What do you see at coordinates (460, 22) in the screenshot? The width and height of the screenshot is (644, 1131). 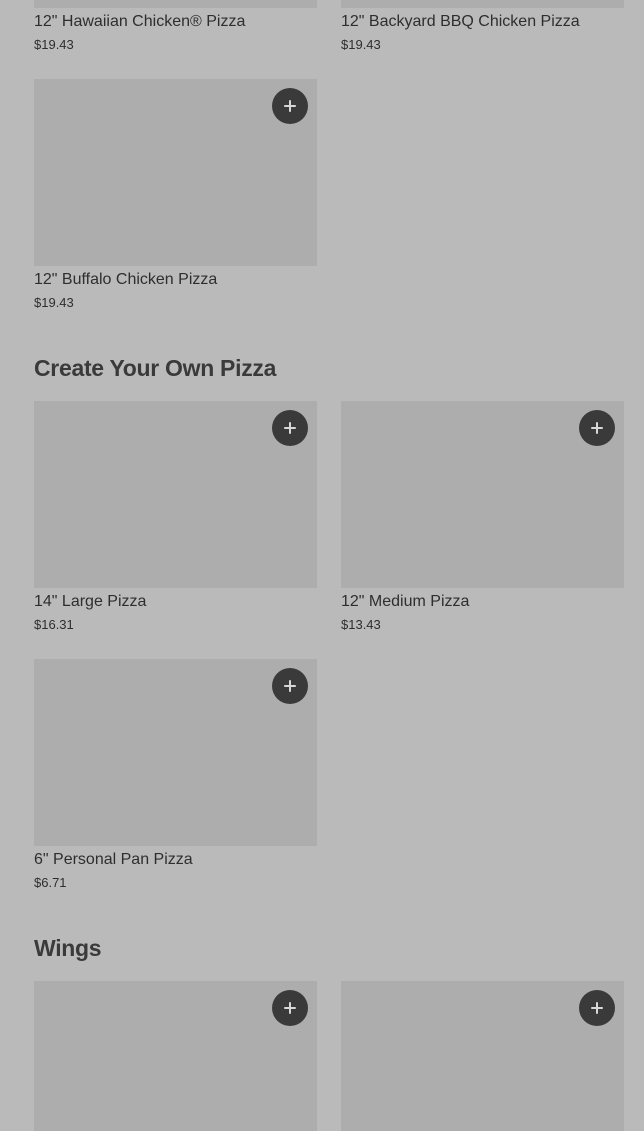 I see `item-name: 12" Backyard BBQ Chicken Pizza` at bounding box center [460, 22].